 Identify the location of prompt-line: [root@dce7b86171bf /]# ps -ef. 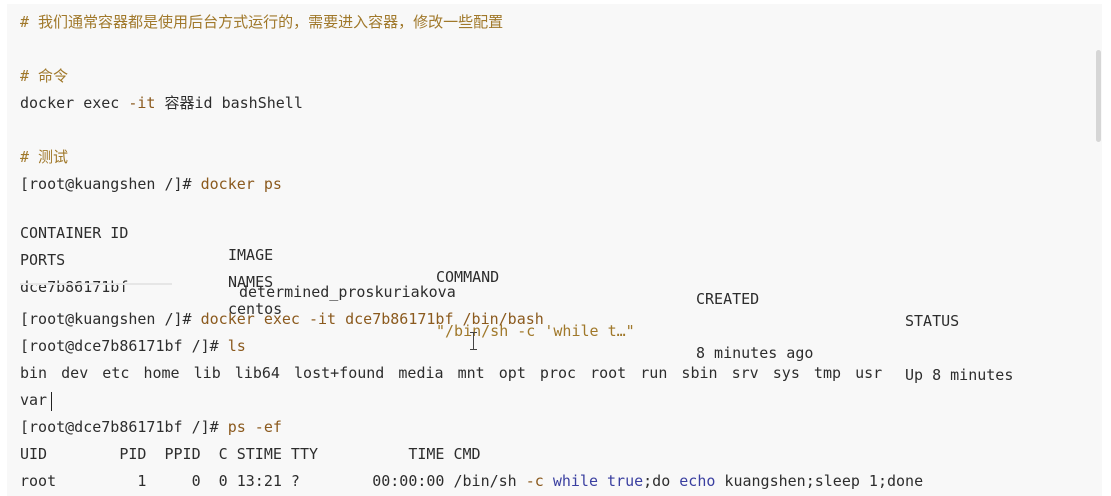
(151, 427).